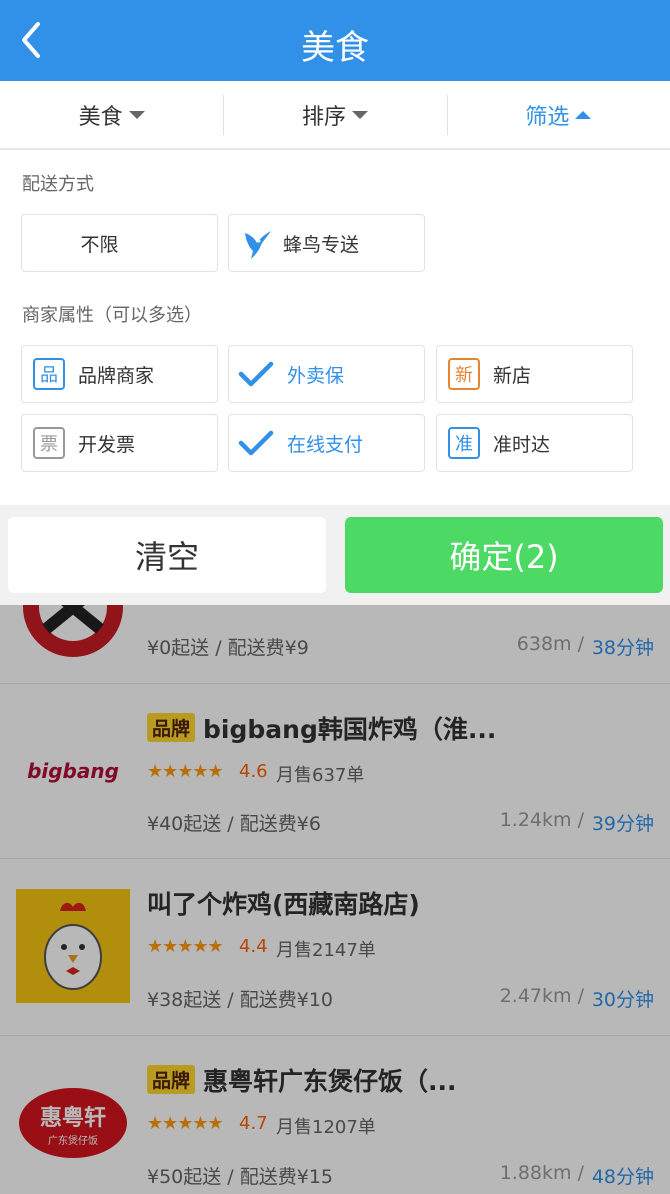  What do you see at coordinates (535, 996) in the screenshot?
I see `distance-value: 2.47km` at bounding box center [535, 996].